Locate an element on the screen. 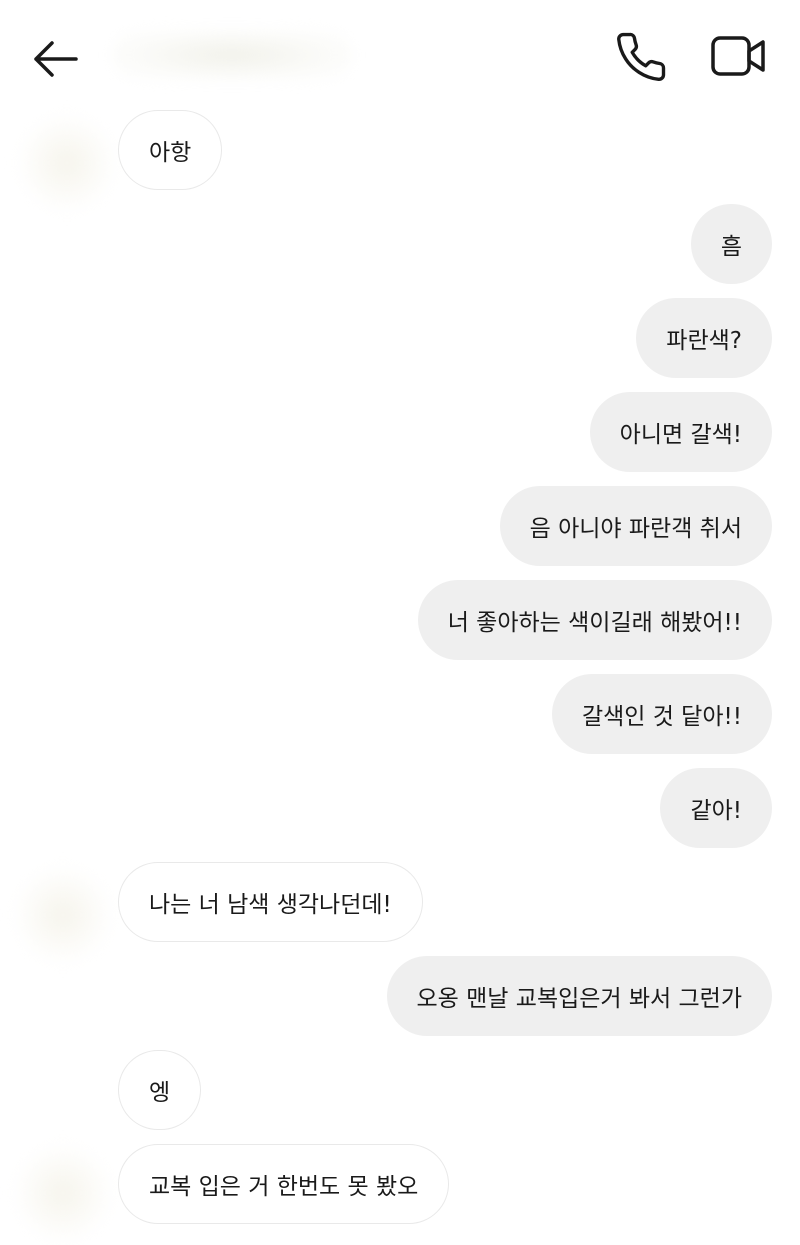  message-bubble-received: 나는 너 남색 생각나던데! is located at coordinates (270, 902).